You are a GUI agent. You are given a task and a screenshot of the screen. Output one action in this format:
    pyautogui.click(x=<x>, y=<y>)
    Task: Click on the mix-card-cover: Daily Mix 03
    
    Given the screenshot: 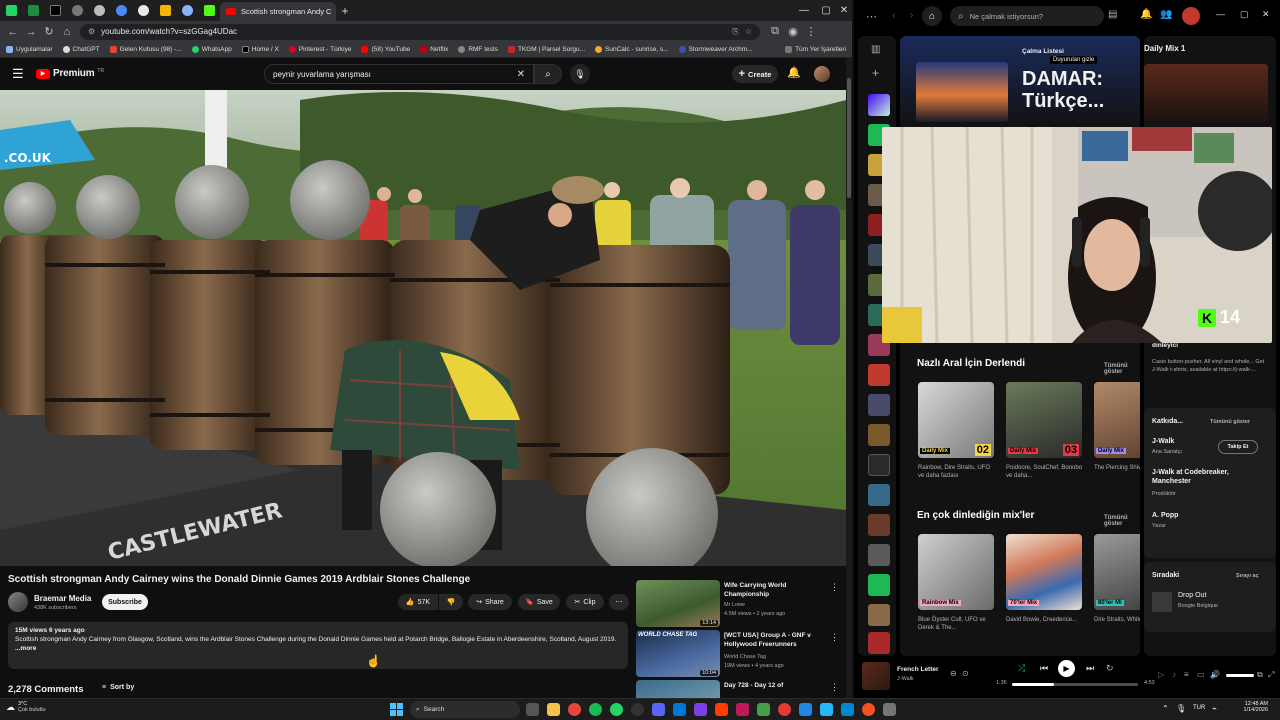 What is the action you would take?
    pyautogui.click(x=1044, y=420)
    